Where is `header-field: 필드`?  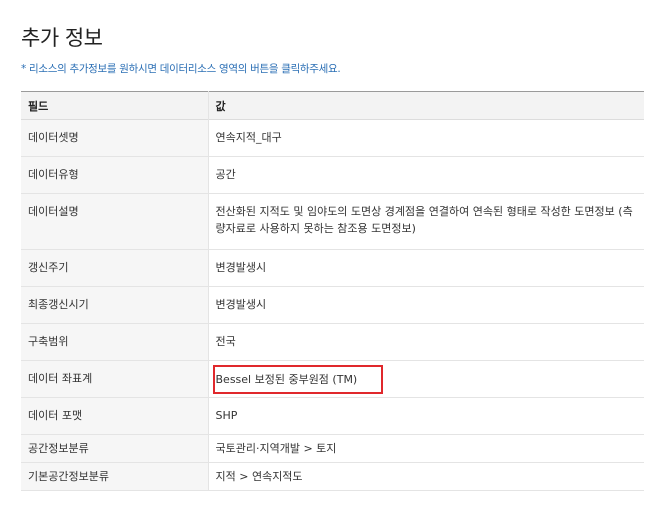
header-field: 필드 is located at coordinates (38, 106).